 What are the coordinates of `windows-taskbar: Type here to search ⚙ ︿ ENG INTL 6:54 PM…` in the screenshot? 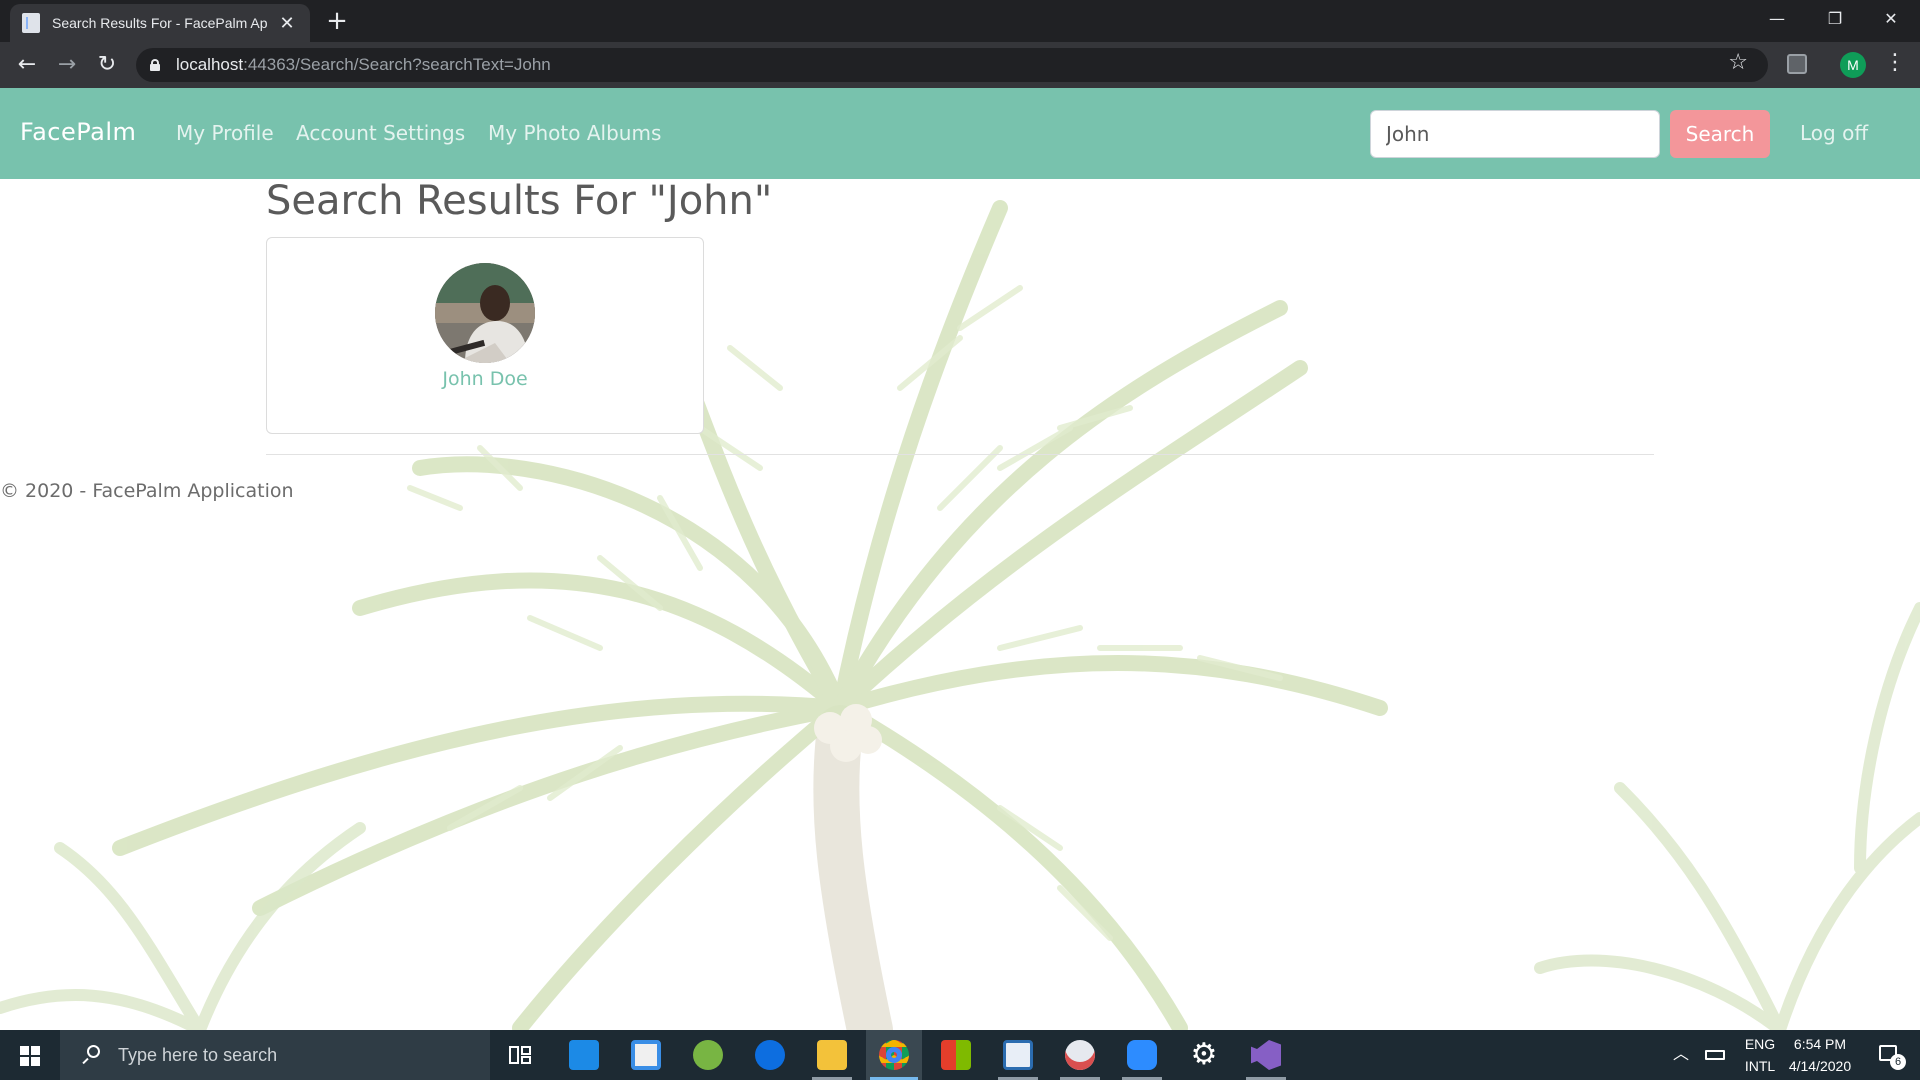 It's located at (960, 1055).